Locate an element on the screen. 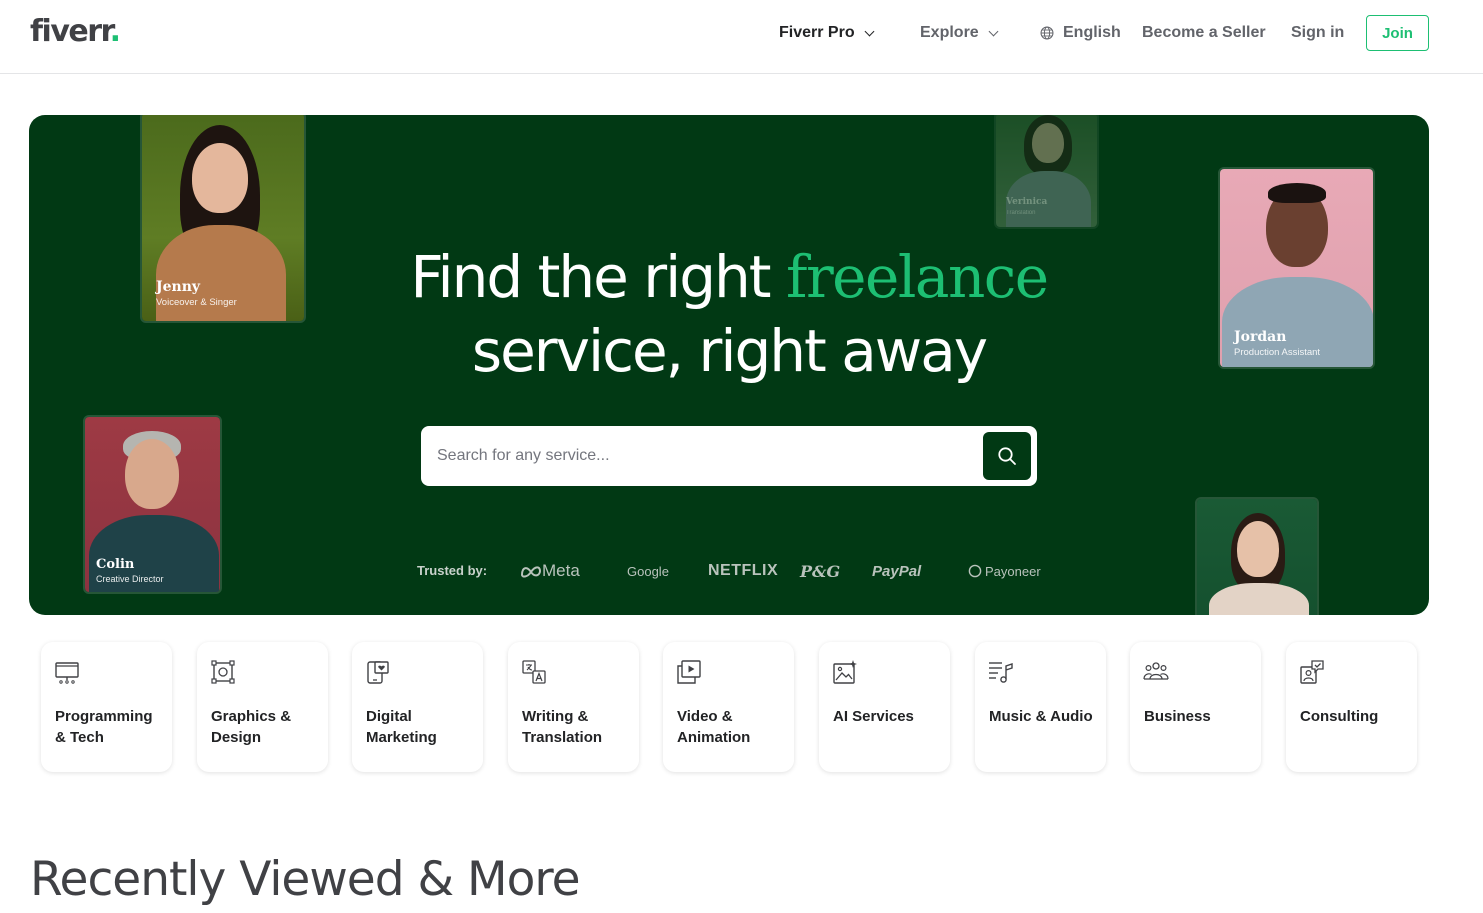 The width and height of the screenshot is (1483, 913). fiverr-logo: fiverr. is located at coordinates (75, 31).